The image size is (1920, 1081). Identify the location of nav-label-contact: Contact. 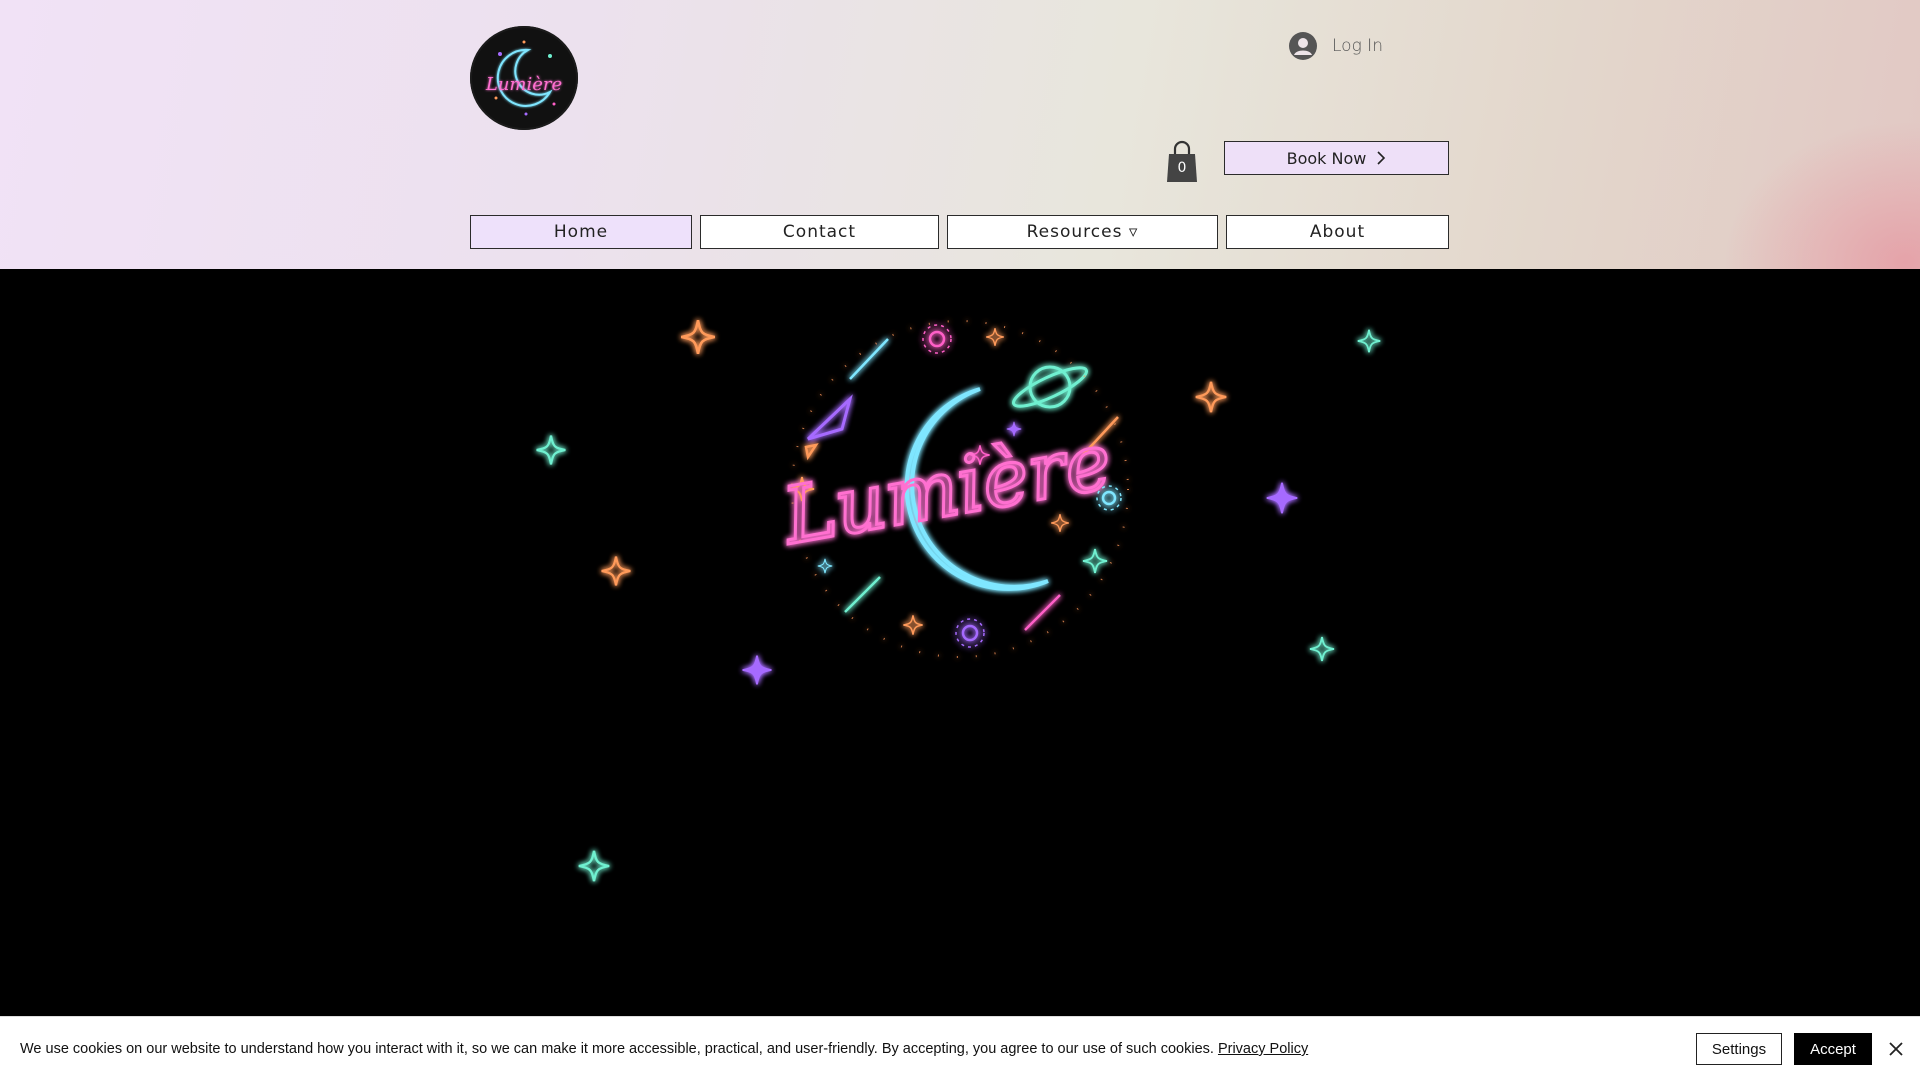
(819, 232).